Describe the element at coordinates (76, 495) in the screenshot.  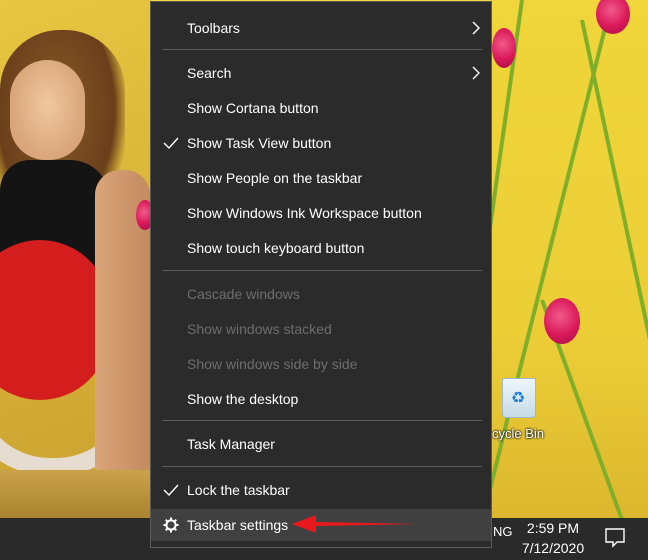
I see `wallpaper-floor` at that location.